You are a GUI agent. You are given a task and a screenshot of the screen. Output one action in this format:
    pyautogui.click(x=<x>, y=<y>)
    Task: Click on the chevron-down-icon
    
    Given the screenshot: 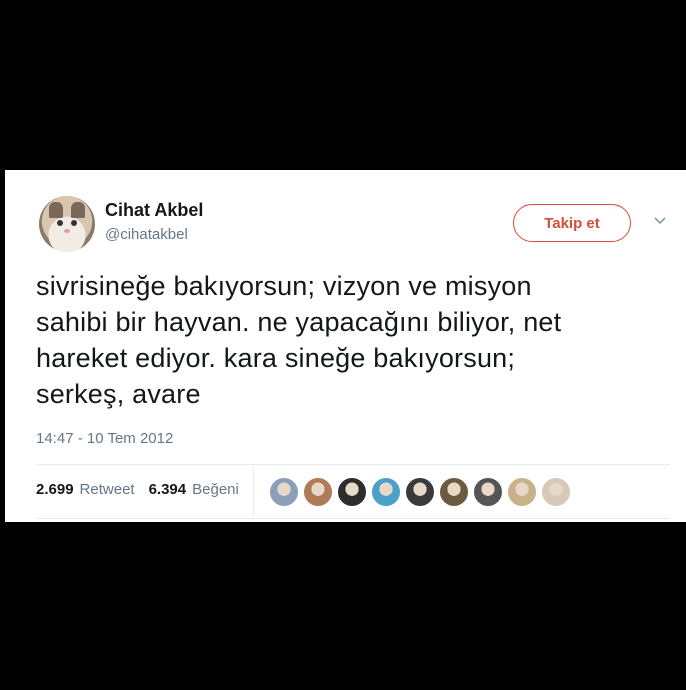 What is the action you would take?
    pyautogui.click(x=660, y=221)
    